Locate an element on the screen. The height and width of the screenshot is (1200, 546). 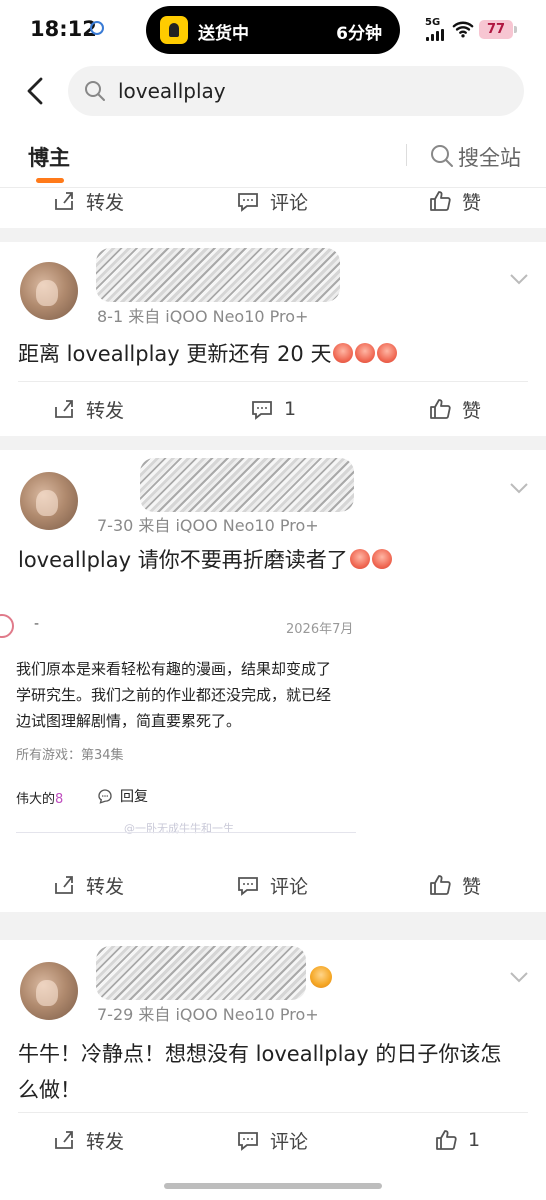
watermark: @一卧无成牛牛和一生 is located at coordinates (179, 828).